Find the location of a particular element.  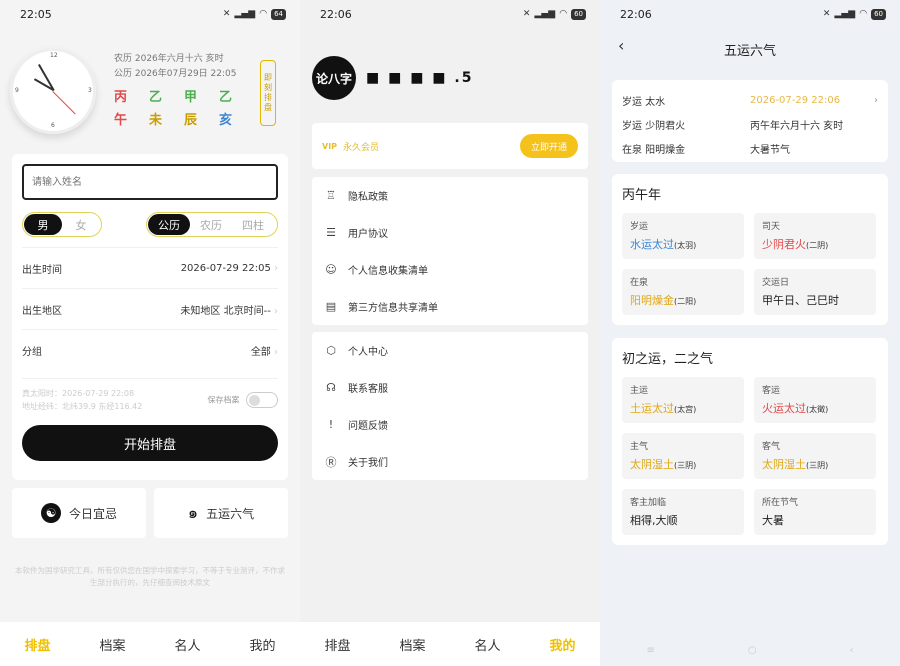

menu-item: ♖ 隐私政策 is located at coordinates (450, 195).